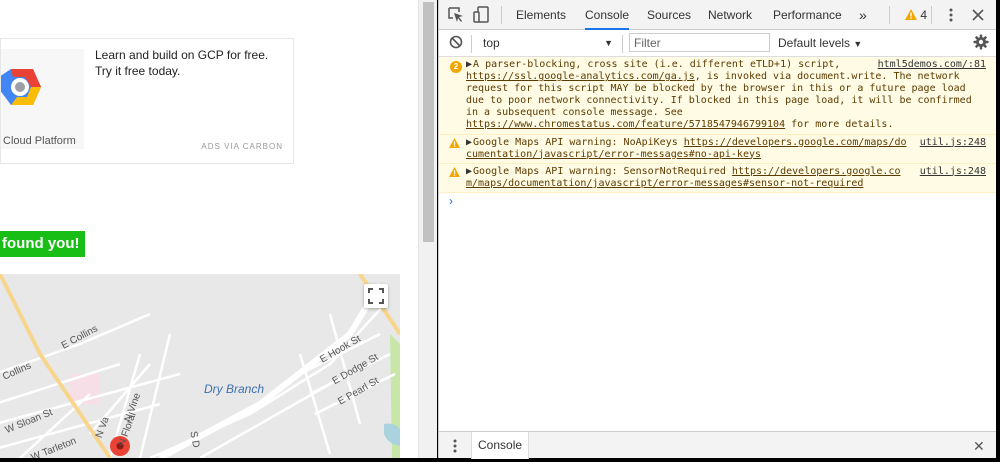  I want to click on message-text: Google Maps API warning: NoApiKeys, so click(578, 142).